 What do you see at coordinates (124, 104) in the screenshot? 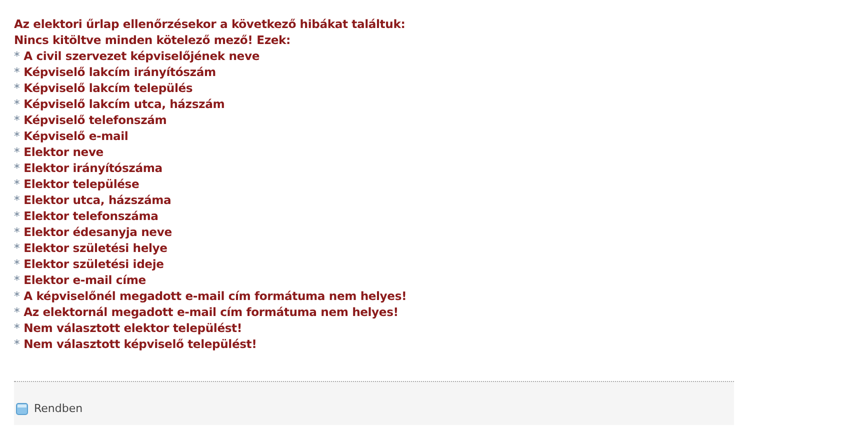
I see `error-item: Képviselő lakcím utca, házszám` at bounding box center [124, 104].